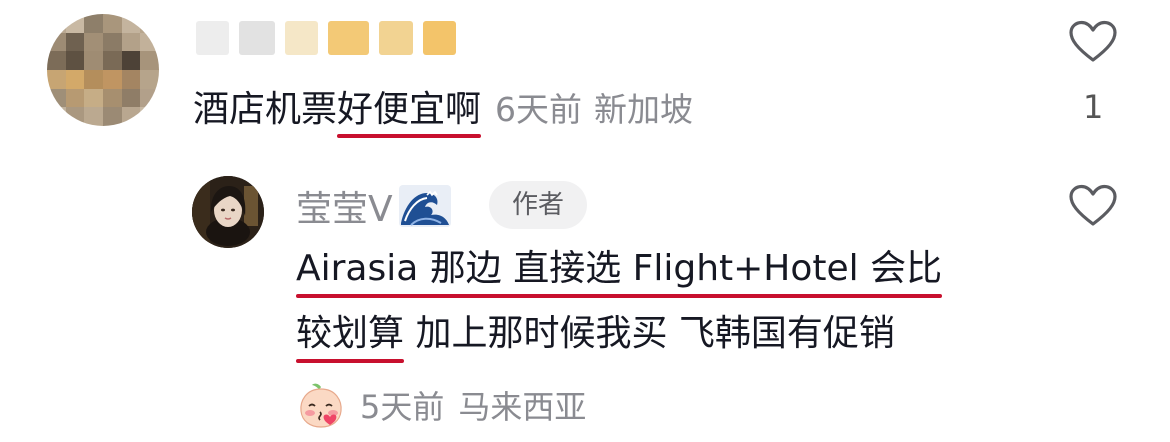 The width and height of the screenshot is (1170, 442). What do you see at coordinates (350, 336) in the screenshot?
I see `reply-text-line2-underlined: 较划算` at bounding box center [350, 336].